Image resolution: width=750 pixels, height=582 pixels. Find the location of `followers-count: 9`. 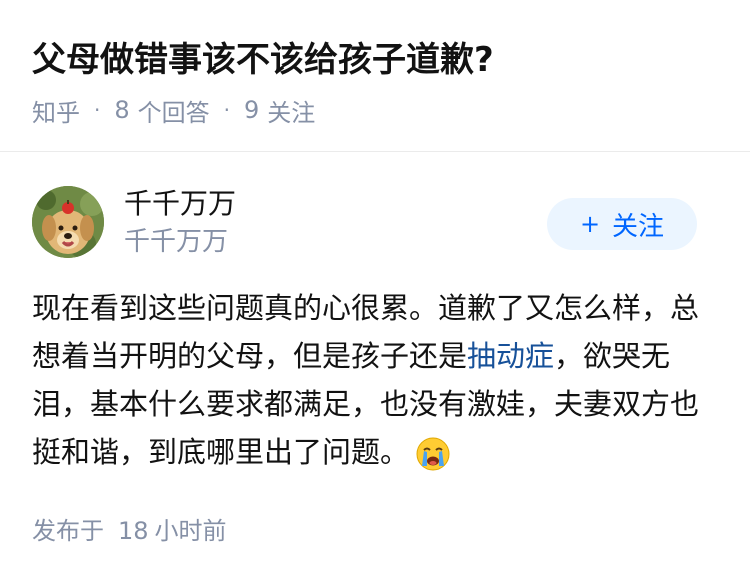

followers-count: 9 is located at coordinates (252, 110).